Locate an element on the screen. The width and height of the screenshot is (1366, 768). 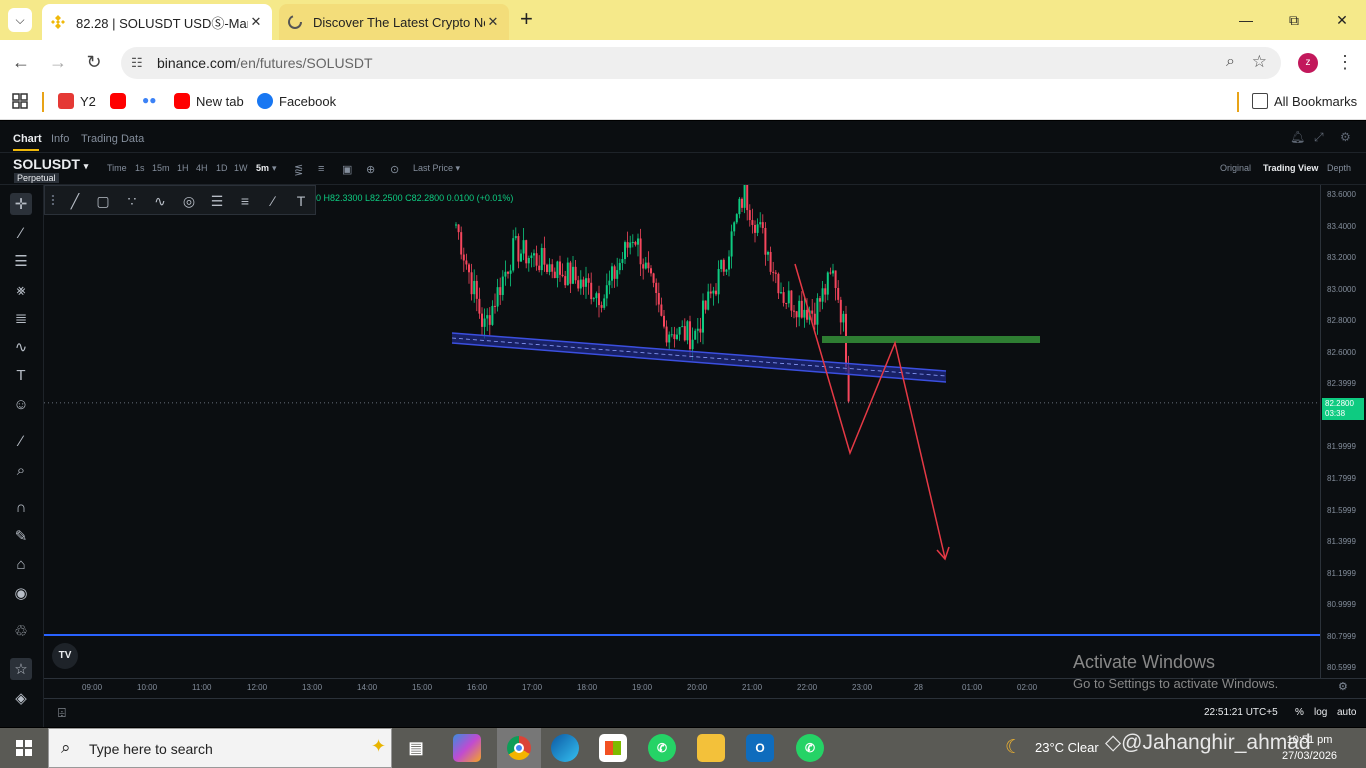
restore-icon: ⧉ is located at coordinates (1294, 20).